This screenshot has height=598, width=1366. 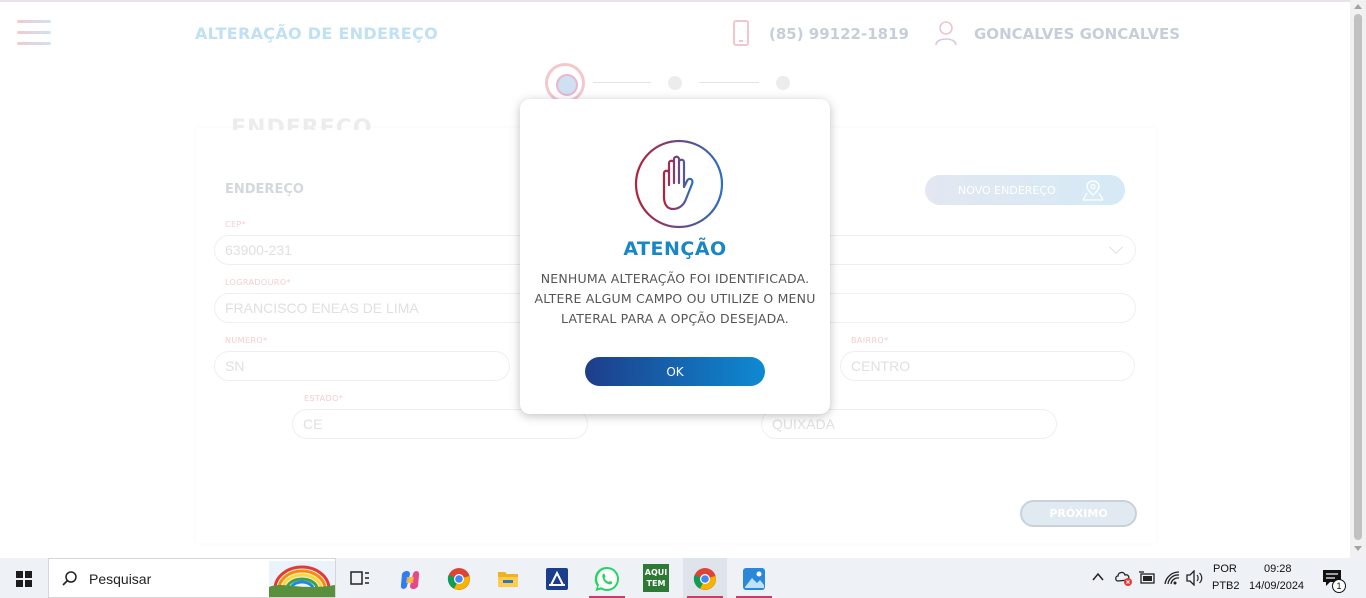 What do you see at coordinates (34, 35) in the screenshot?
I see `hamburger-menu-icon` at bounding box center [34, 35].